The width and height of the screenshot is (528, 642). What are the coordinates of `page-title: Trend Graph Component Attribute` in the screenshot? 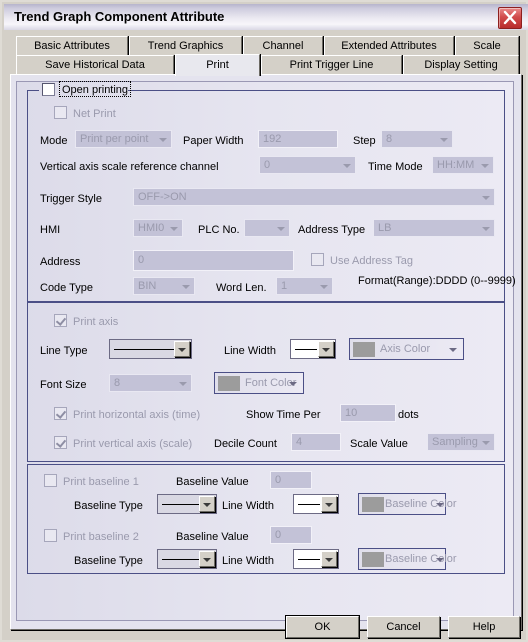 It's located at (119, 16).